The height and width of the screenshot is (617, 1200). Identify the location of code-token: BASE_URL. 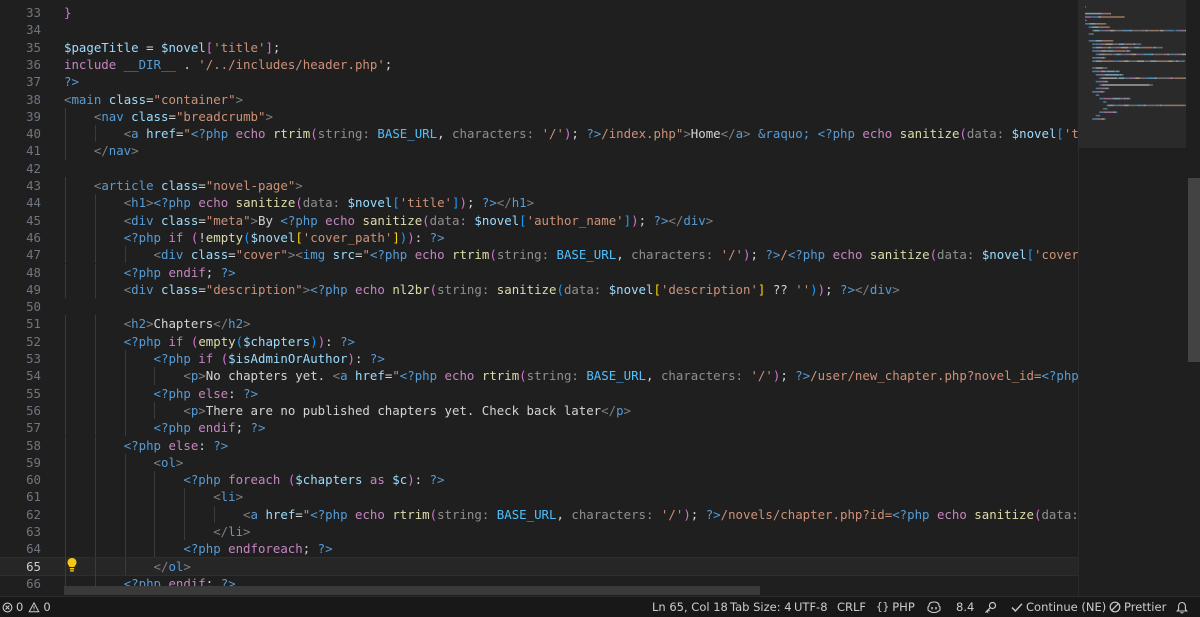
(586, 255).